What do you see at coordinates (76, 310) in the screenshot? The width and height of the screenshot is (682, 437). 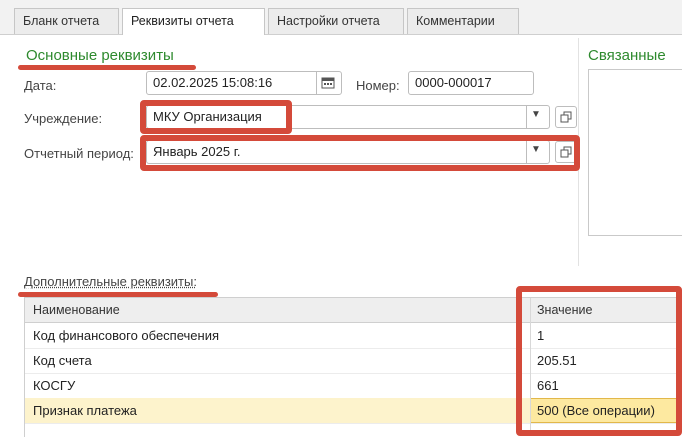 I see `column-name-header: Наименование` at bounding box center [76, 310].